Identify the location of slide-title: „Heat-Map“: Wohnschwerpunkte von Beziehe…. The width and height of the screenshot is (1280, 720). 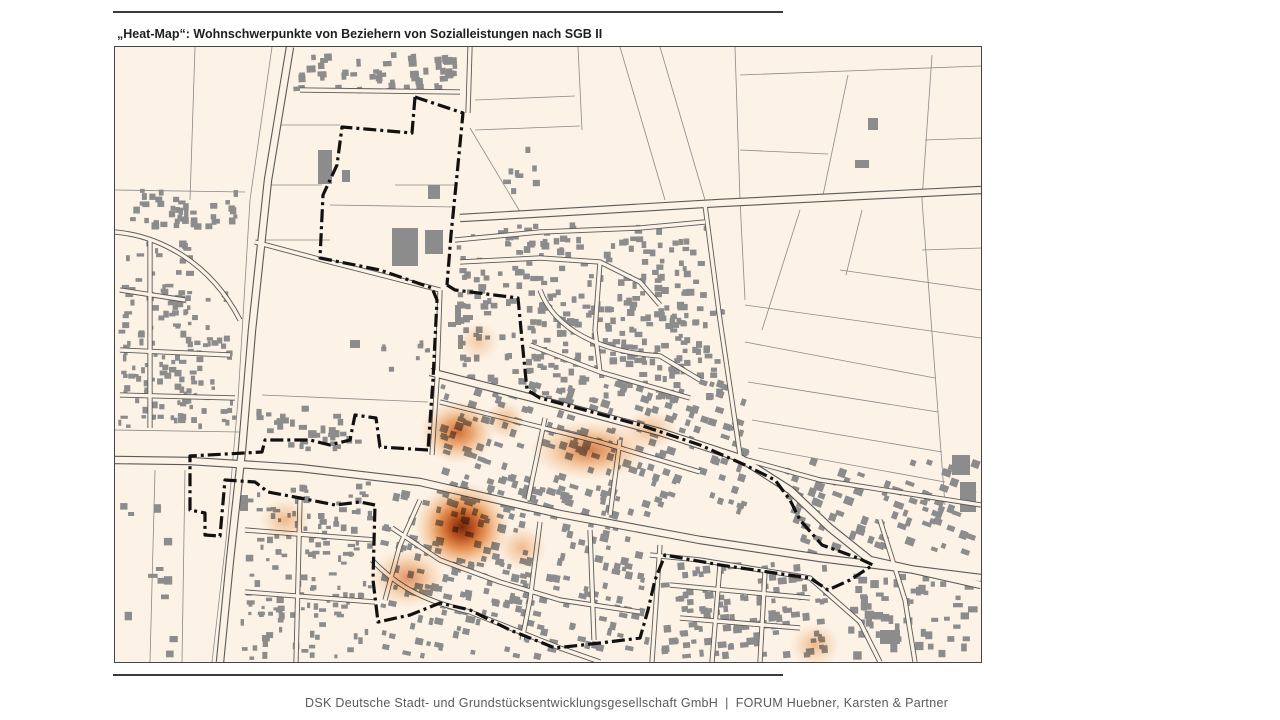
(360, 34).